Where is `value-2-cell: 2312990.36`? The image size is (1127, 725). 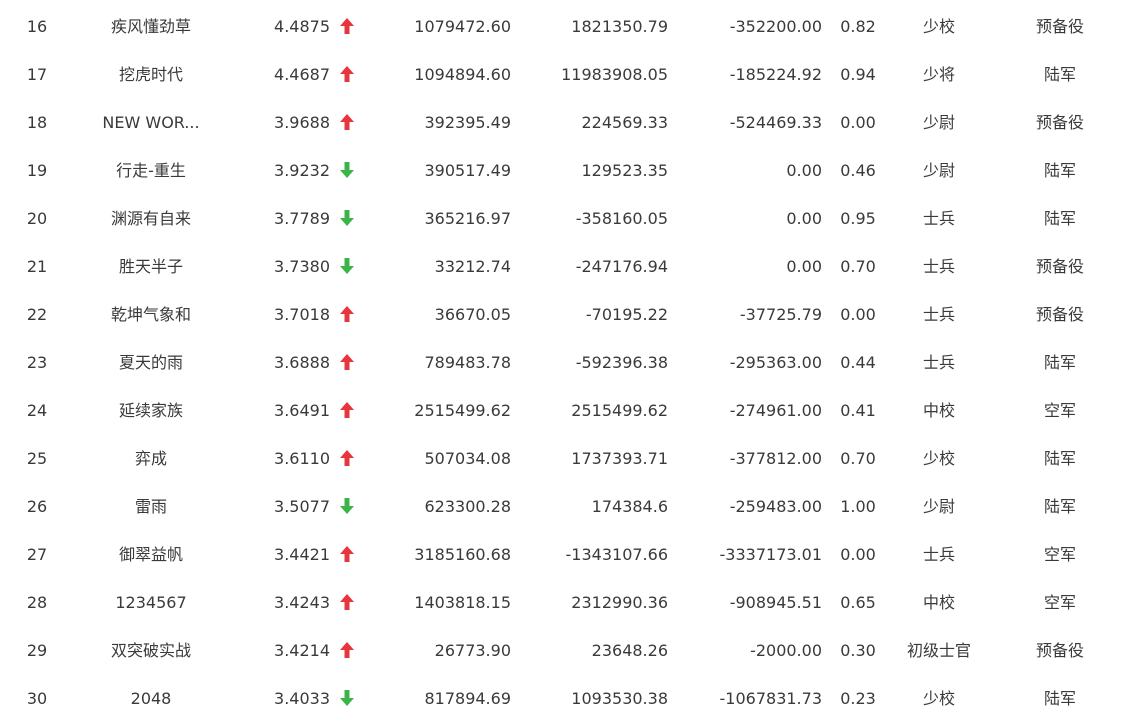
value-2-cell: 2312990.36 is located at coordinates (619, 602).